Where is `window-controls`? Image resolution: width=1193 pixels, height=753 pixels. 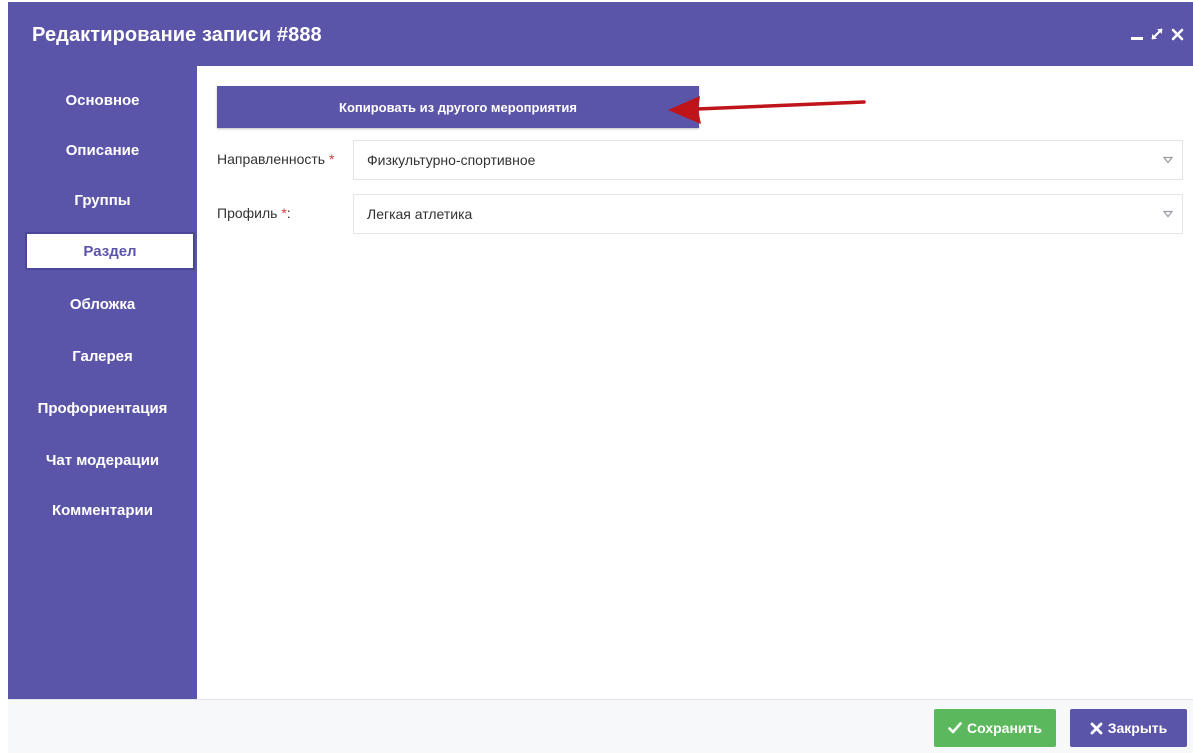
window-controls is located at coordinates (1157, 34).